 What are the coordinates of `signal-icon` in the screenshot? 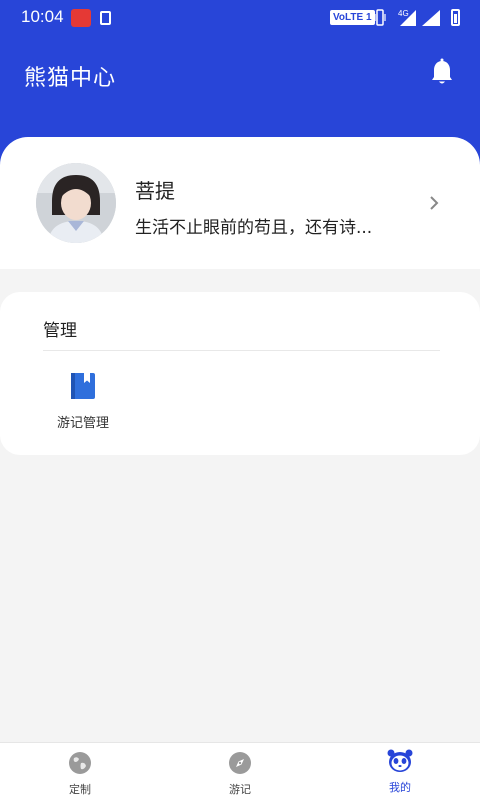 It's located at (408, 18).